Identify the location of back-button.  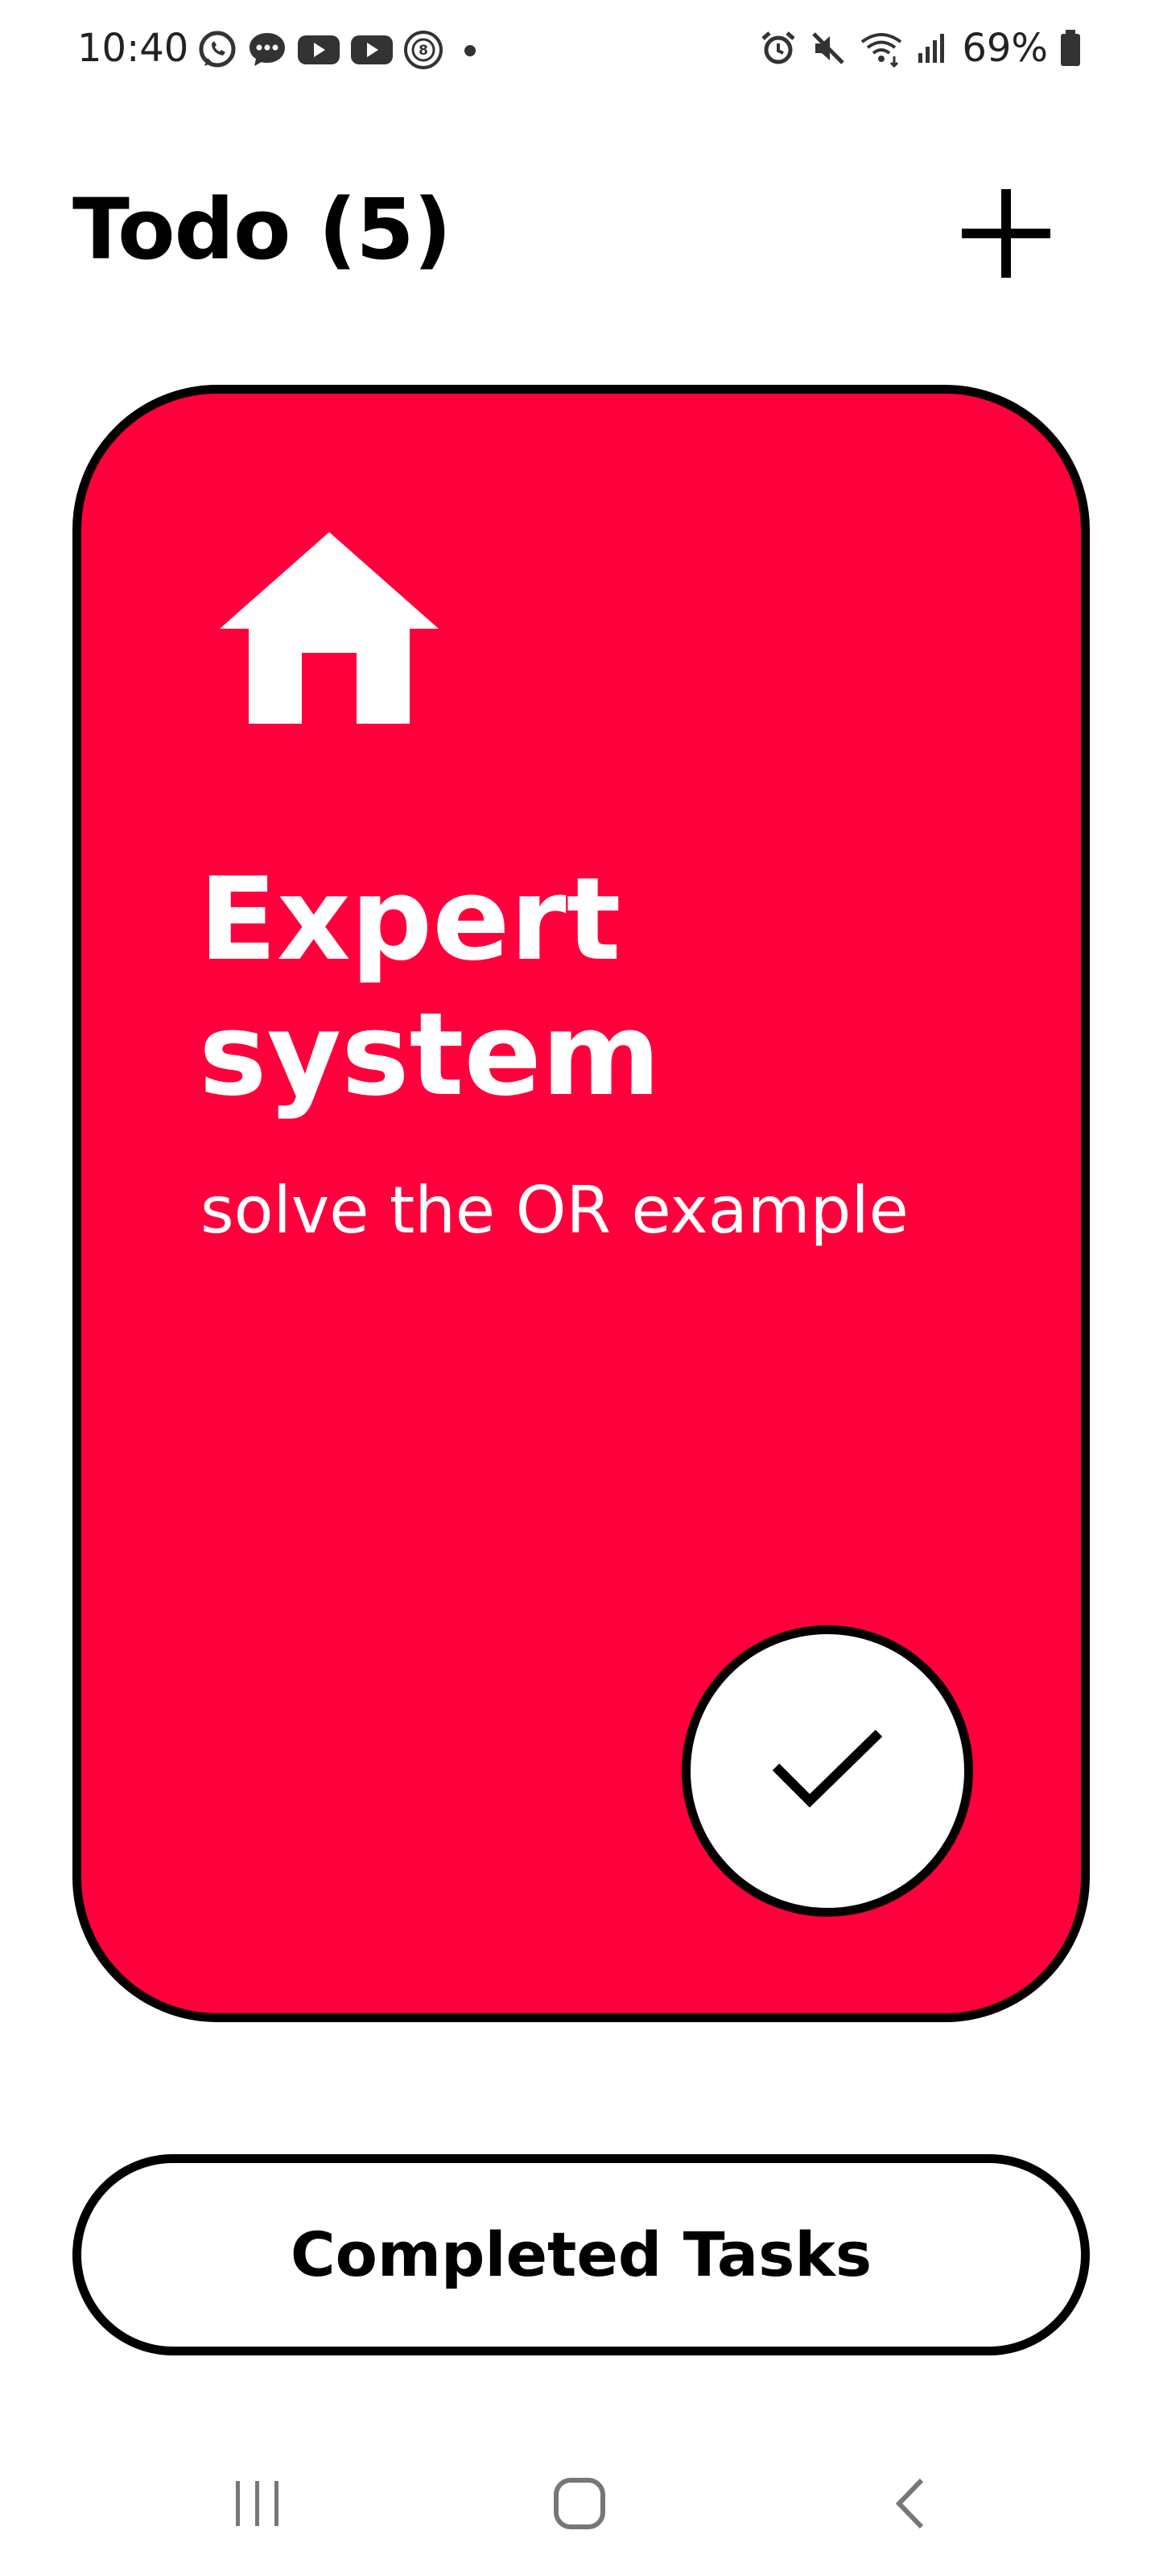
(909, 2503).